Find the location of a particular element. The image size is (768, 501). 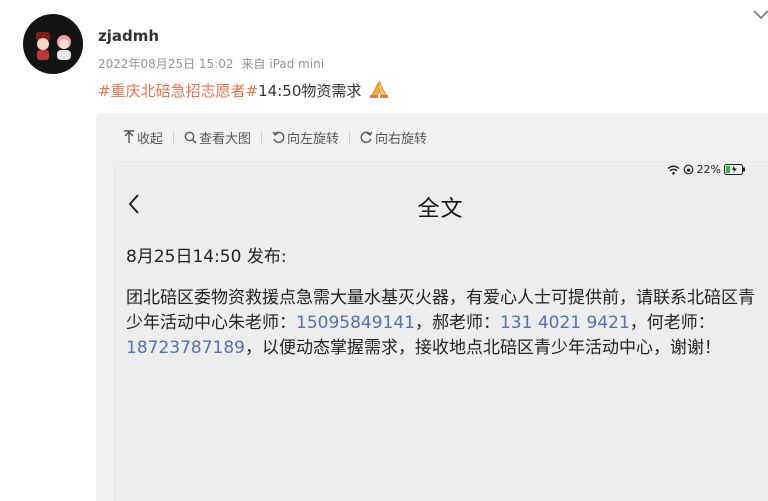

post-date: 2022年08月25日 15:02 is located at coordinates (165, 64).